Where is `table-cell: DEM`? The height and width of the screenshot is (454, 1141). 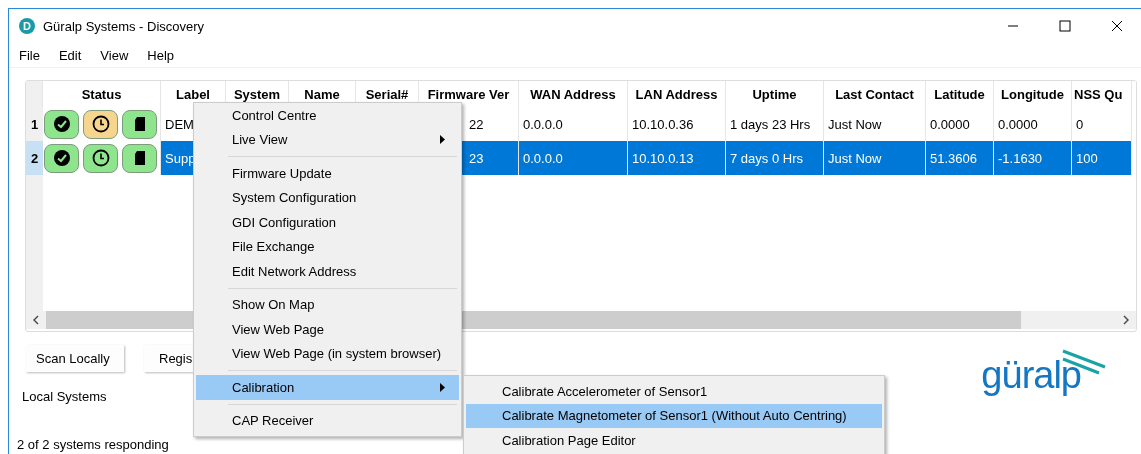 table-cell: DEM is located at coordinates (179, 124).